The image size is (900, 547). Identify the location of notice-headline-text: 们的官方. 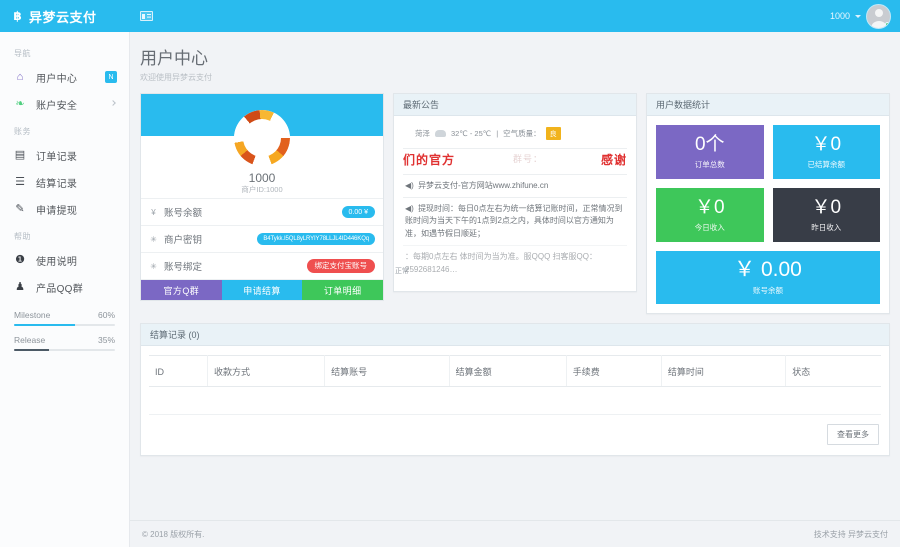
(429, 160).